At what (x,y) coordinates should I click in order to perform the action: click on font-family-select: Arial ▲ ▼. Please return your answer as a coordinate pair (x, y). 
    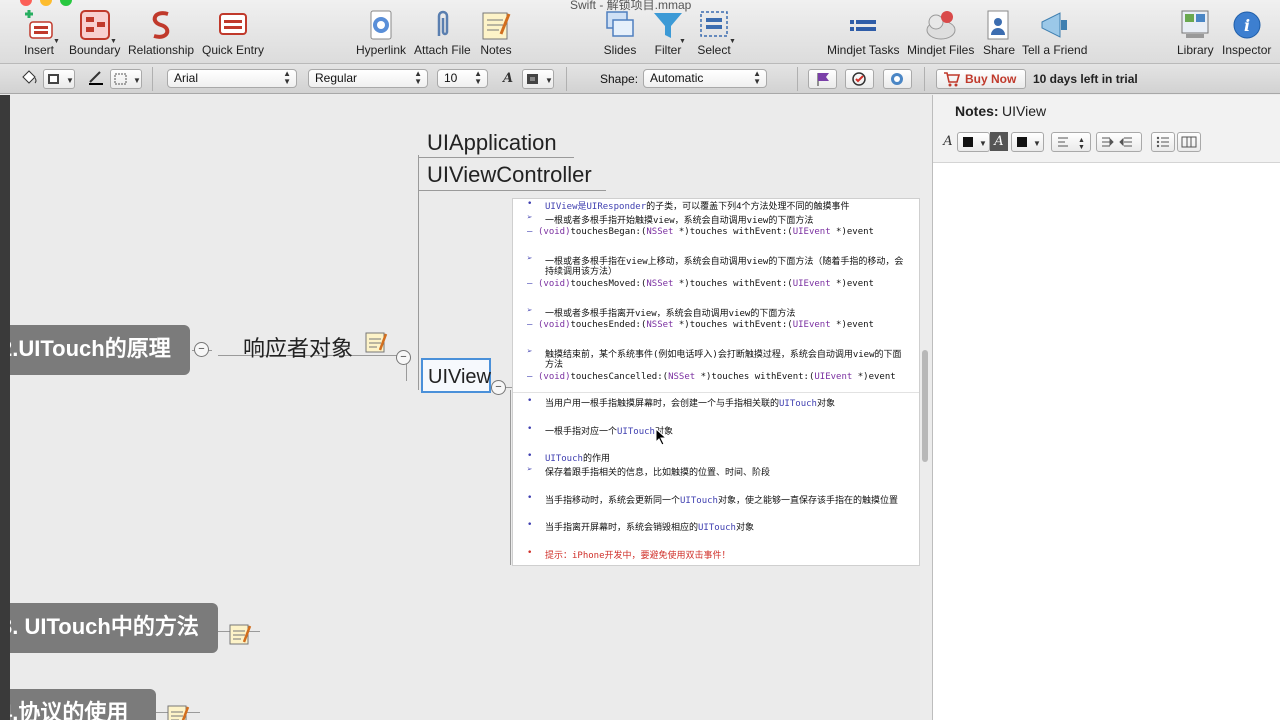
    Looking at the image, I should click on (232, 78).